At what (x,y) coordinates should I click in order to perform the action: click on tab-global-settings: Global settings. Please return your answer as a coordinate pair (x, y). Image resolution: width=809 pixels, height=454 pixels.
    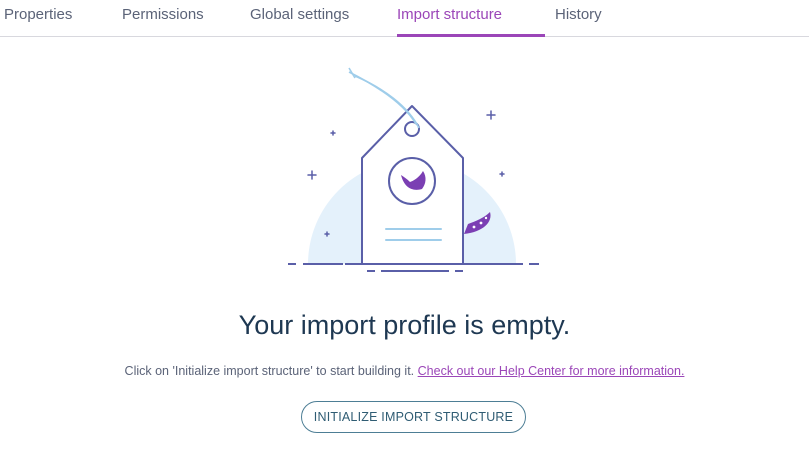
    Looking at the image, I should click on (299, 14).